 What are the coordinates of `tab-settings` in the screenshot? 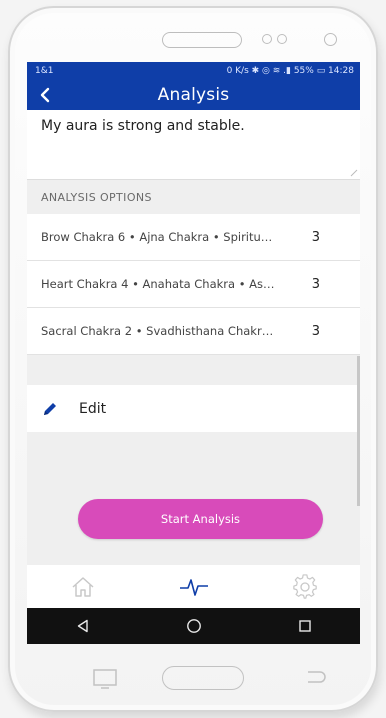 It's located at (305, 586).